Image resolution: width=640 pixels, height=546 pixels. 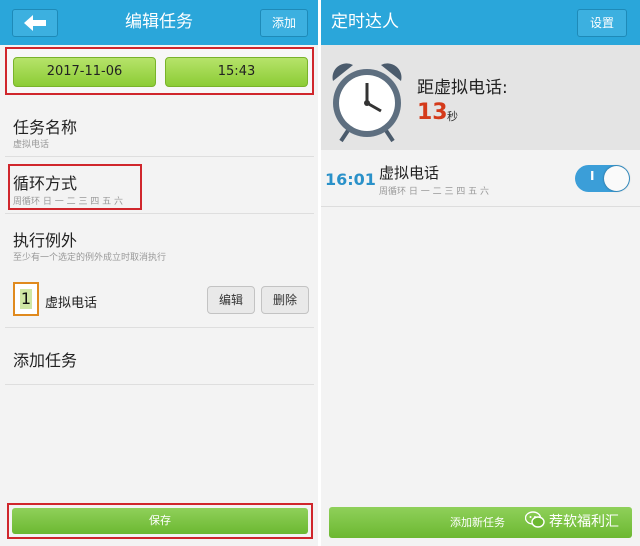 I want to click on time-button: 15:43, so click(x=236, y=72).